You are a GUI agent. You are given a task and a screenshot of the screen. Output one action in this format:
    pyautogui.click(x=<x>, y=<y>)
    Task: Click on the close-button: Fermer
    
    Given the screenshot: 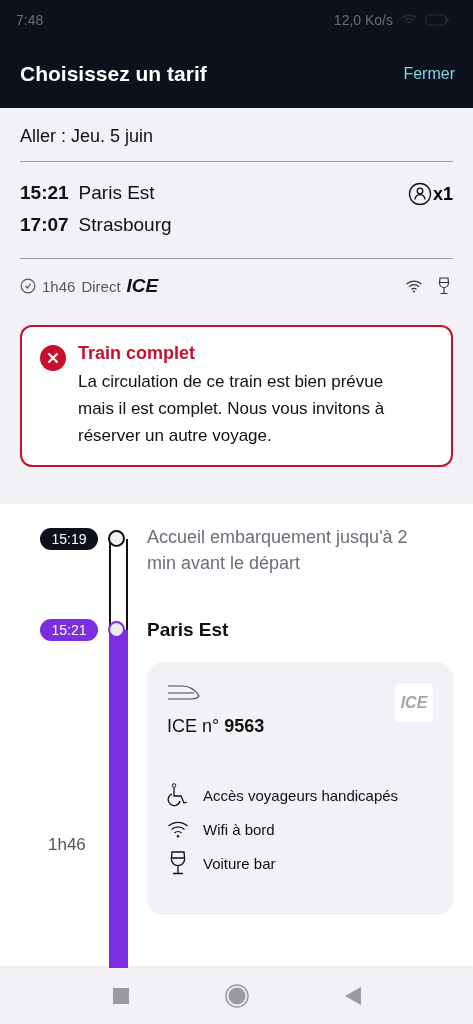 What is the action you would take?
    pyautogui.click(x=429, y=74)
    